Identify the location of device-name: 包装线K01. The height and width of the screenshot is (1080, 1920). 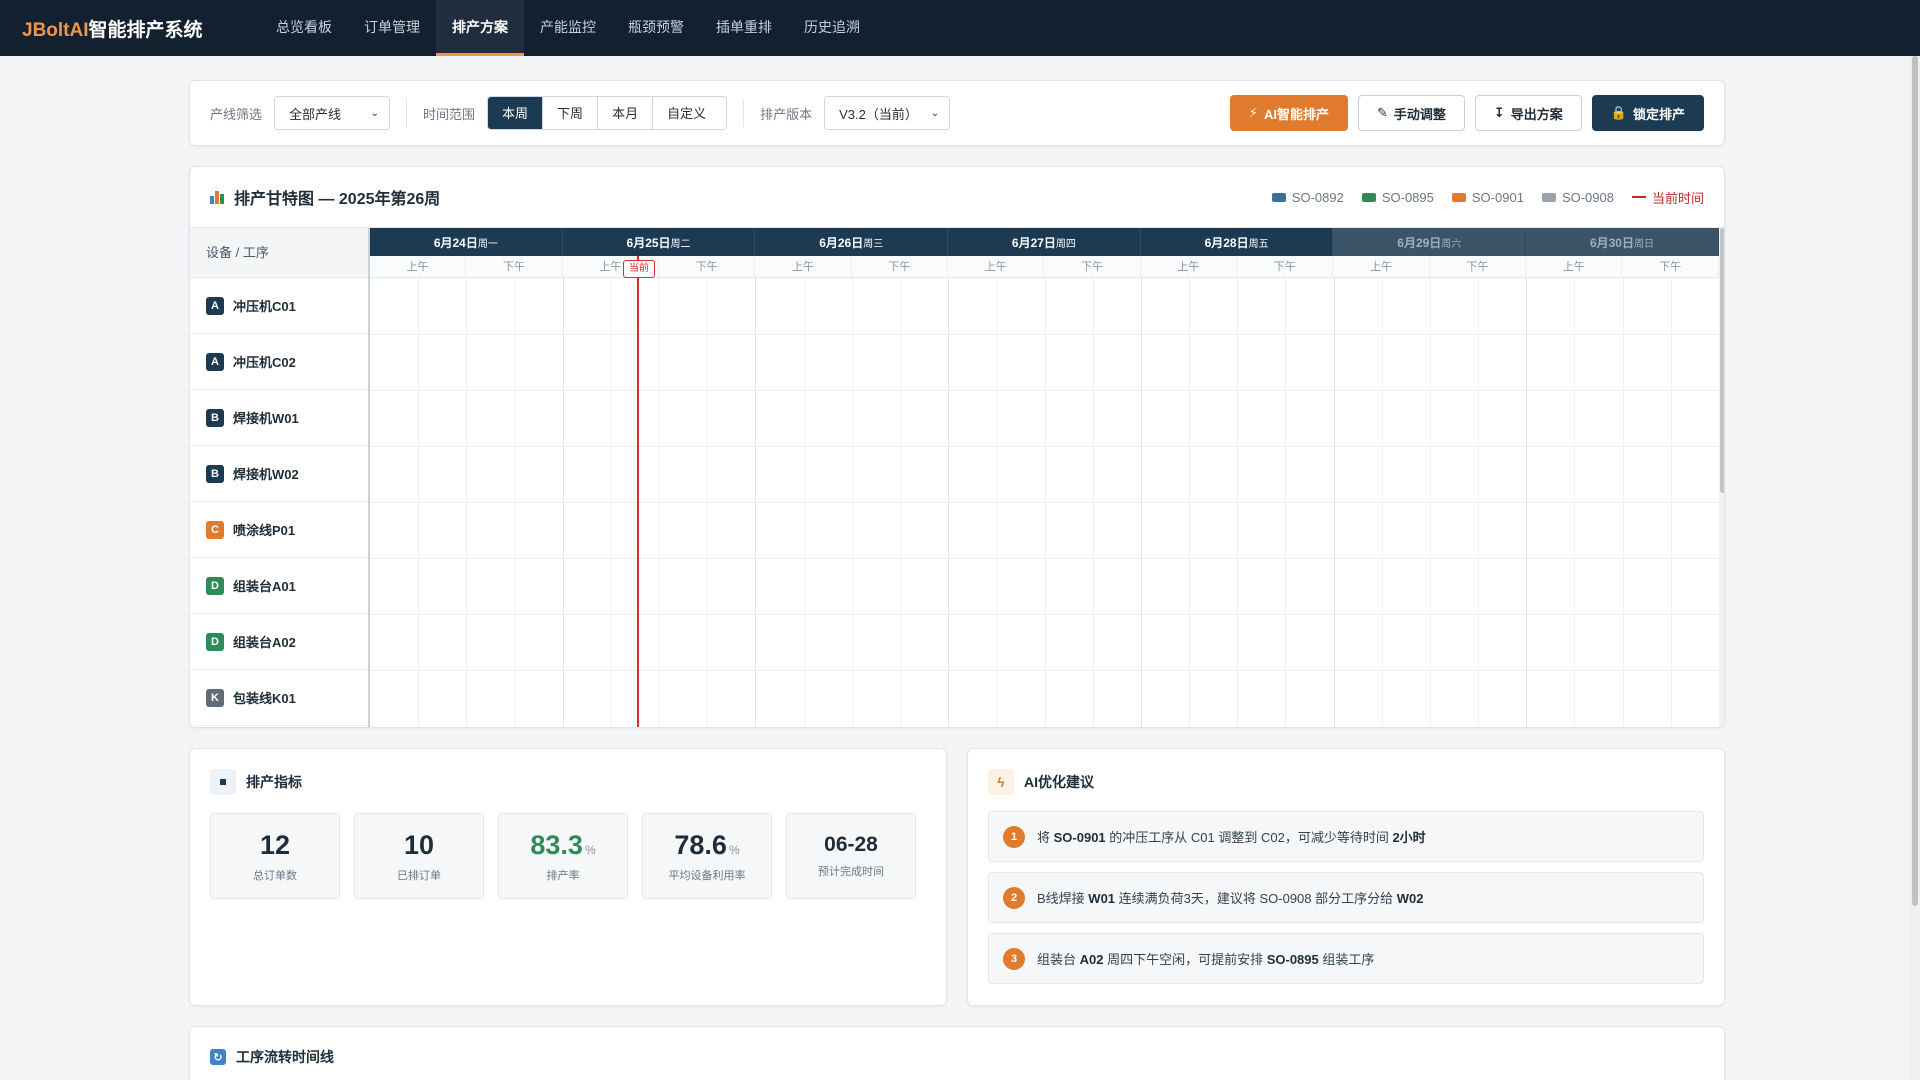
(264, 698).